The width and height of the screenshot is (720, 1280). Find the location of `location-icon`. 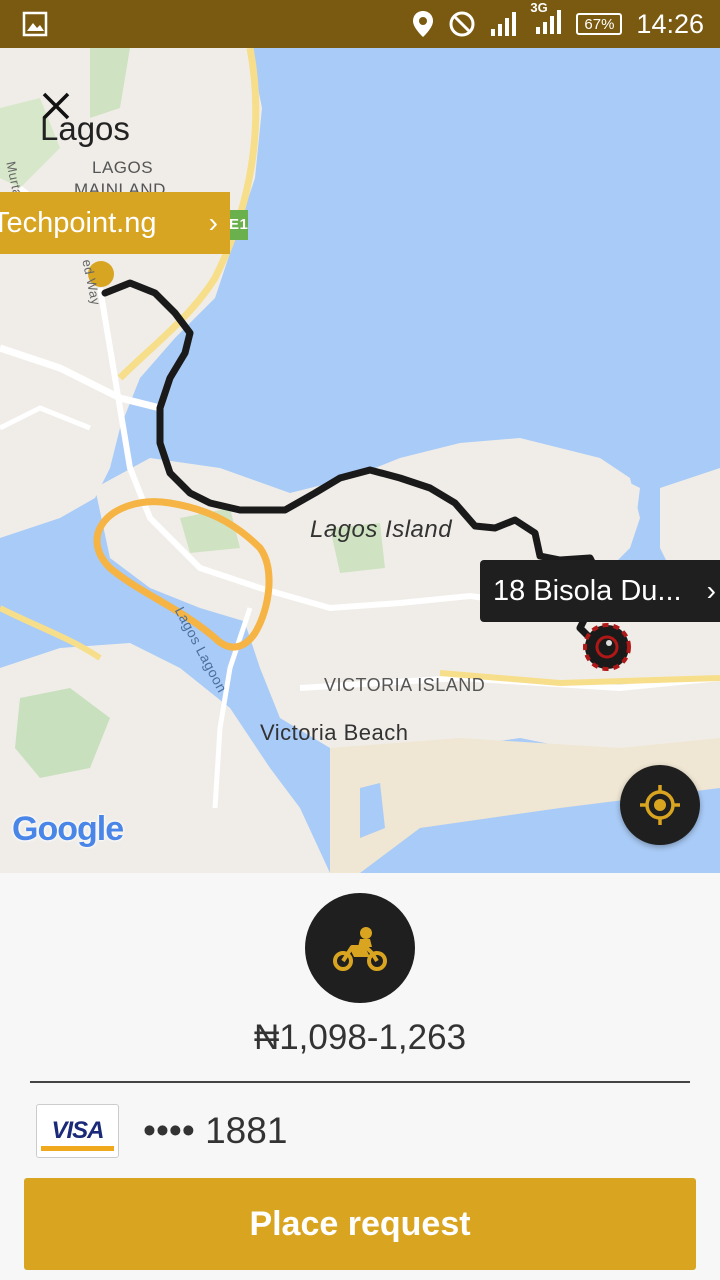

location-icon is located at coordinates (423, 24).